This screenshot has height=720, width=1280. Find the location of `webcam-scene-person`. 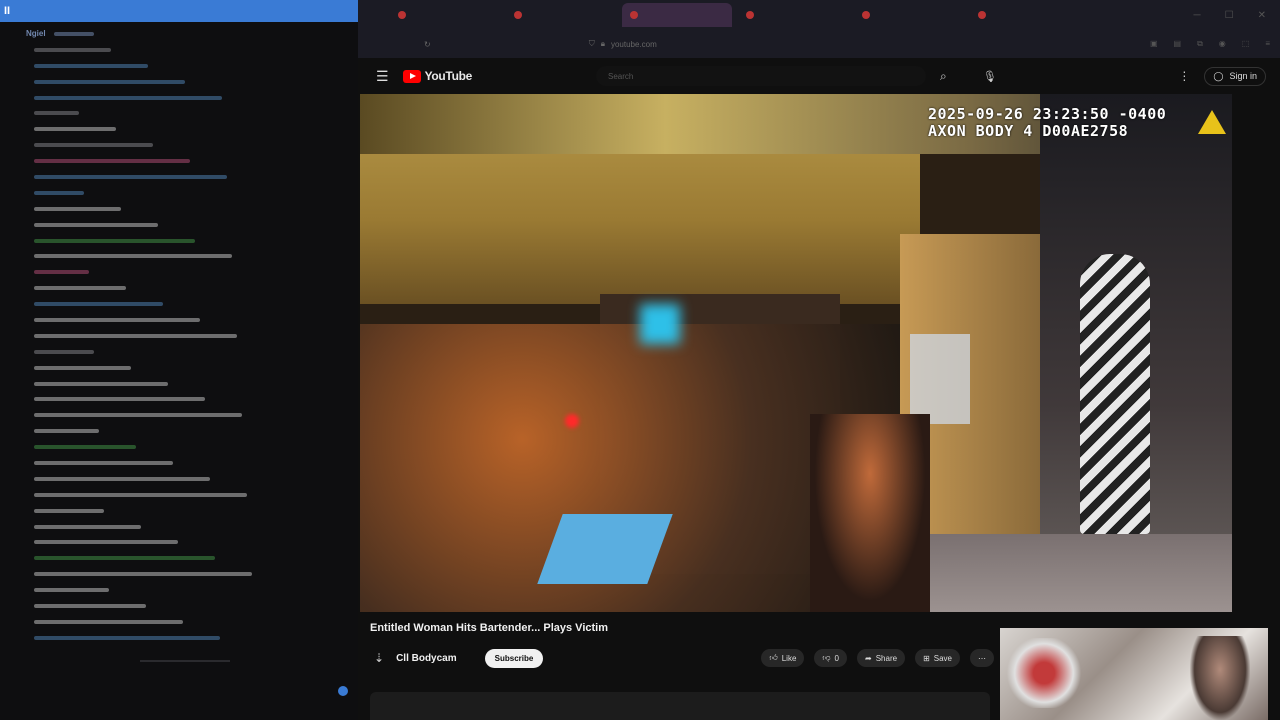

webcam-scene-person is located at coordinates (1220, 678).